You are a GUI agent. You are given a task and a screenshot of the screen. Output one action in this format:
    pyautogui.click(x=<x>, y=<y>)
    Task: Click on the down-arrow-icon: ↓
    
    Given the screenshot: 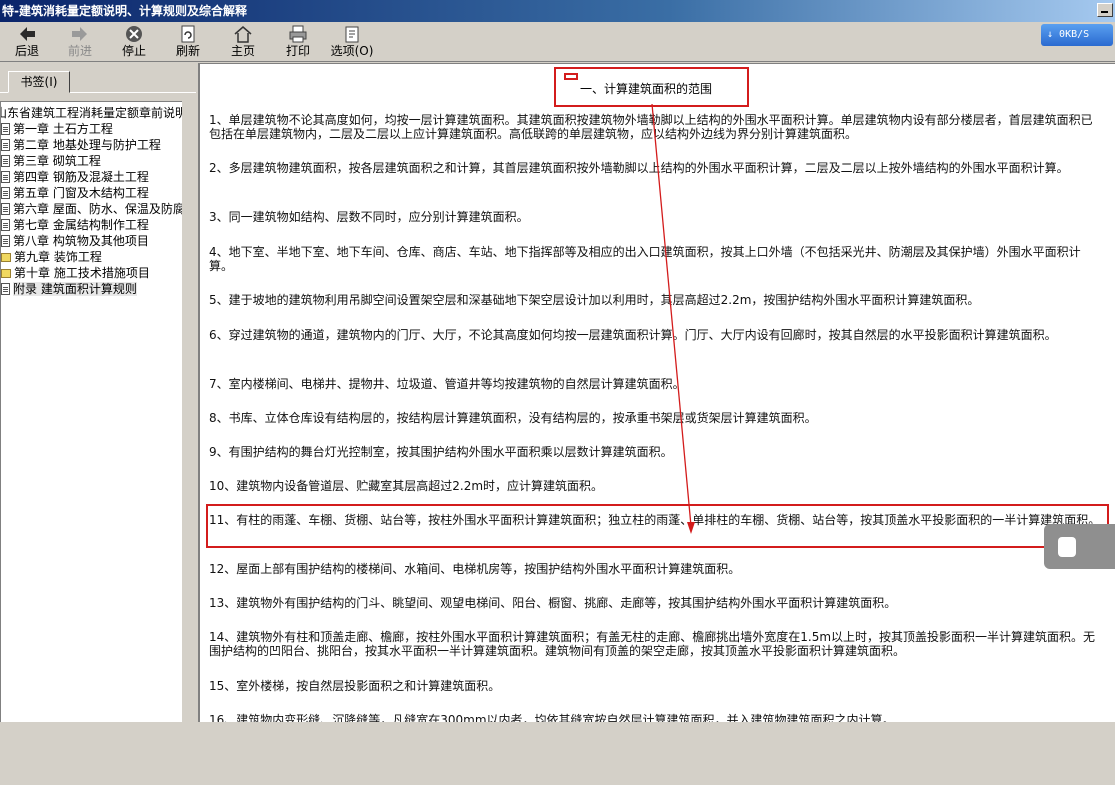 What is the action you would take?
    pyautogui.click(x=1053, y=34)
    